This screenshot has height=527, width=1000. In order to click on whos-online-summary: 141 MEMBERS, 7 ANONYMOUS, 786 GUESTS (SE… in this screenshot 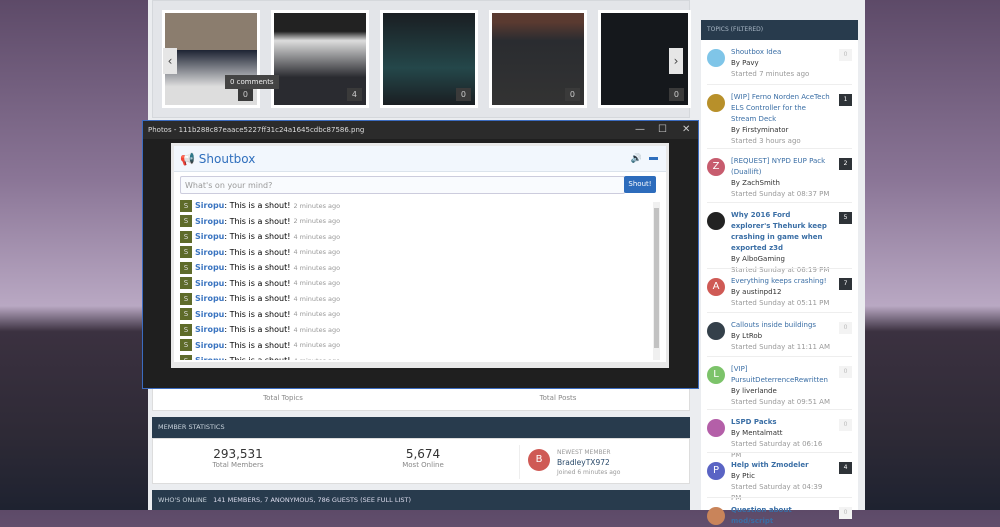, I will do `click(312, 500)`.